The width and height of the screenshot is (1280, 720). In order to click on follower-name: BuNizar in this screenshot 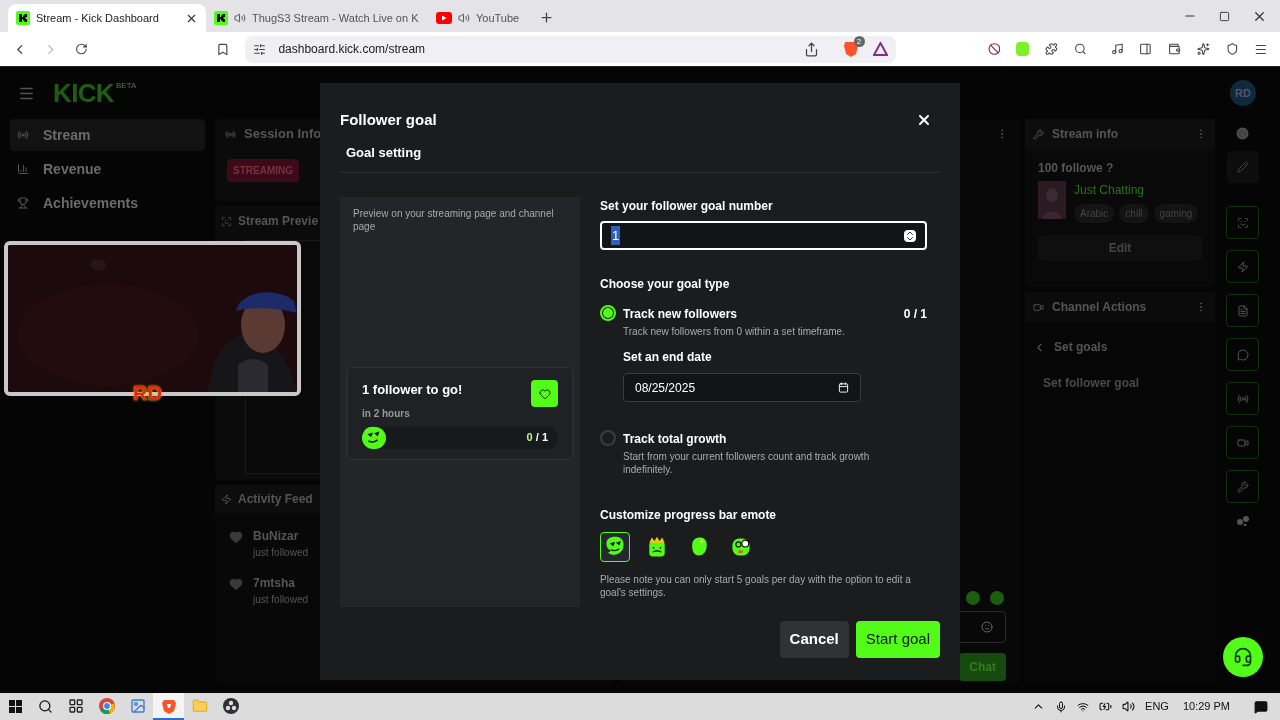, I will do `click(276, 536)`.